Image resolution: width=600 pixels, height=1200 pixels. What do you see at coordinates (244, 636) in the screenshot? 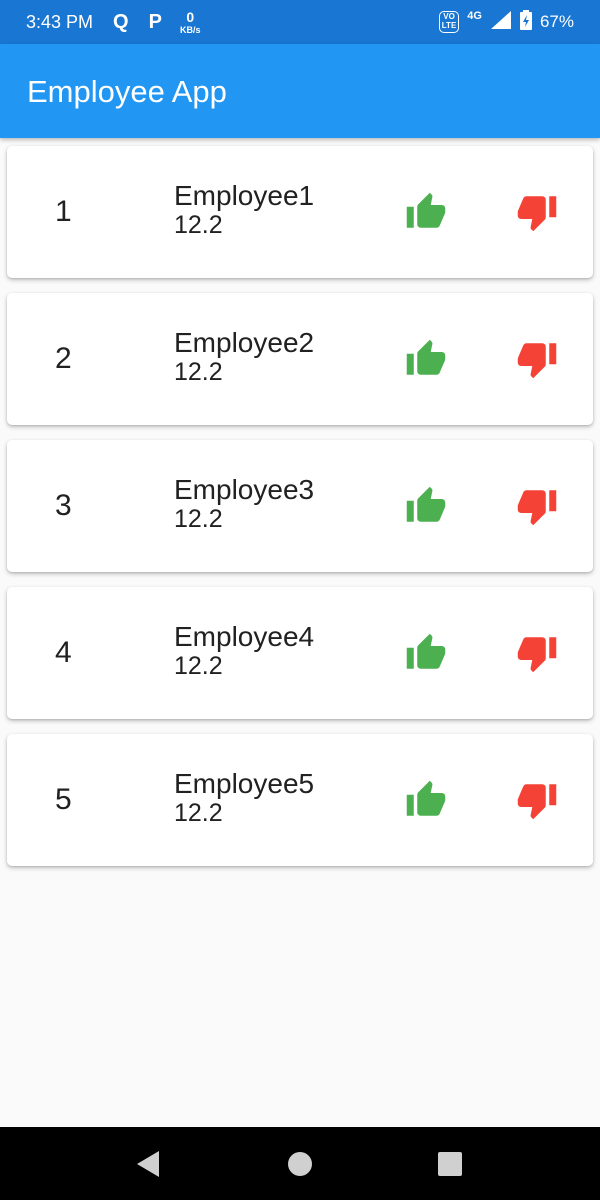
I see `employee-name: Employee4` at bounding box center [244, 636].